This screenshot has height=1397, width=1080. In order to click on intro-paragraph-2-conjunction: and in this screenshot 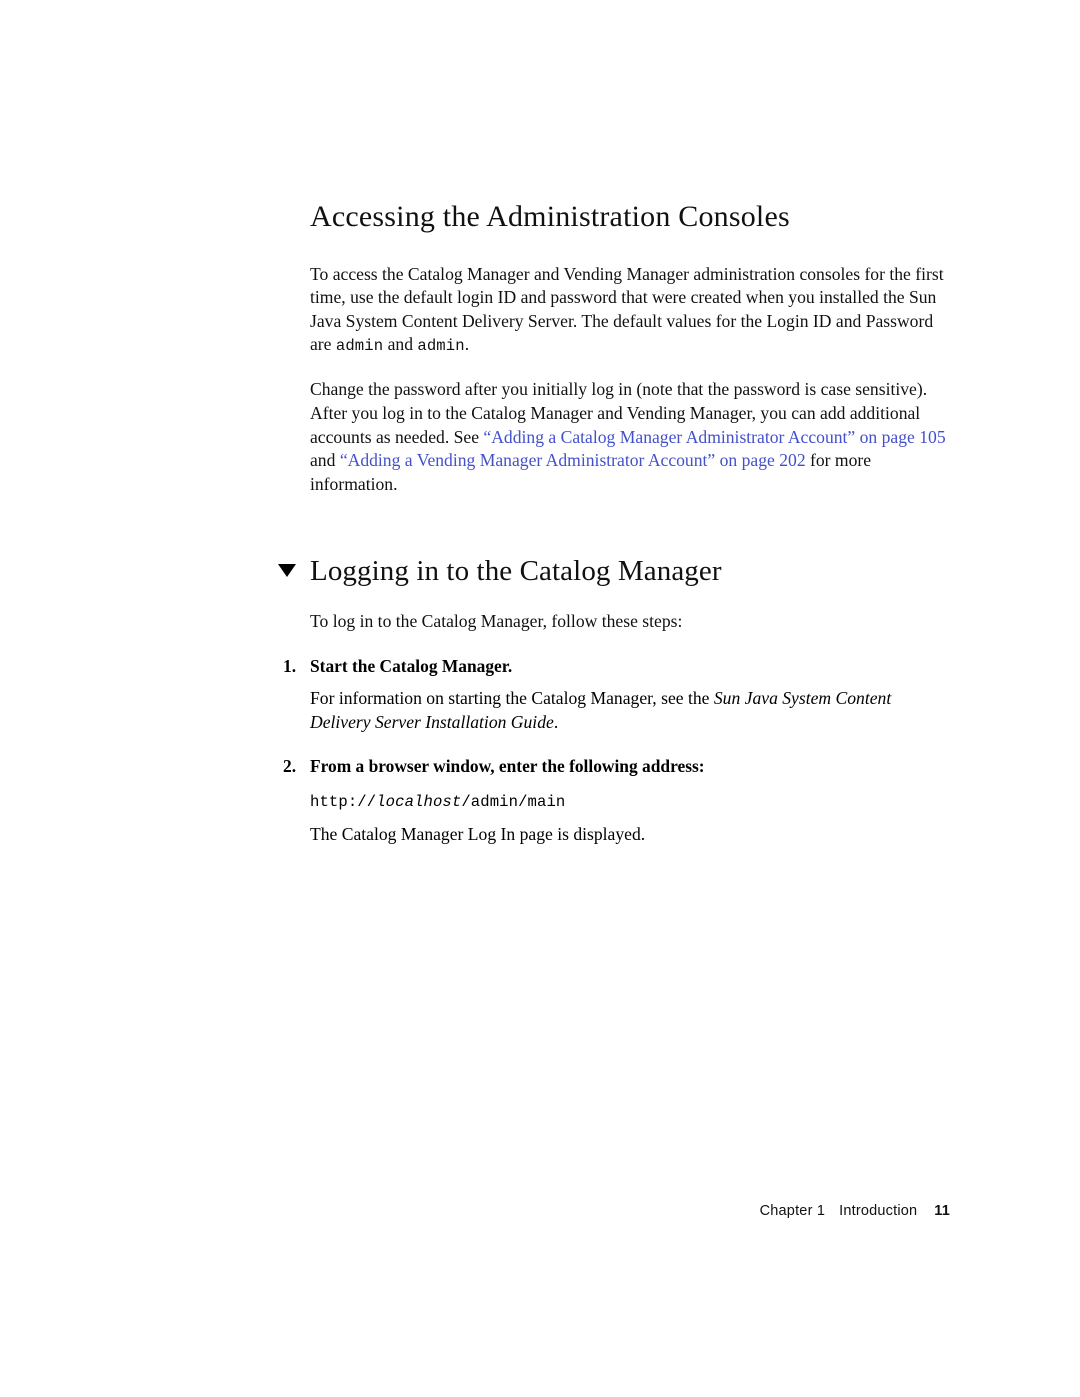, I will do `click(325, 460)`.